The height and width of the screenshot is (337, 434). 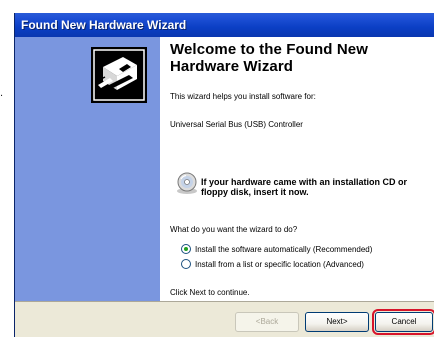 I want to click on wizard-footer: <Back Next> Cancel, so click(x=224, y=319).